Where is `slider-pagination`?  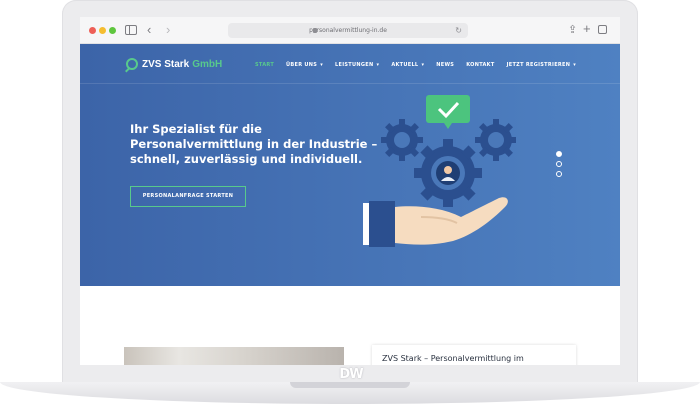
slider-pagination is located at coordinates (559, 166).